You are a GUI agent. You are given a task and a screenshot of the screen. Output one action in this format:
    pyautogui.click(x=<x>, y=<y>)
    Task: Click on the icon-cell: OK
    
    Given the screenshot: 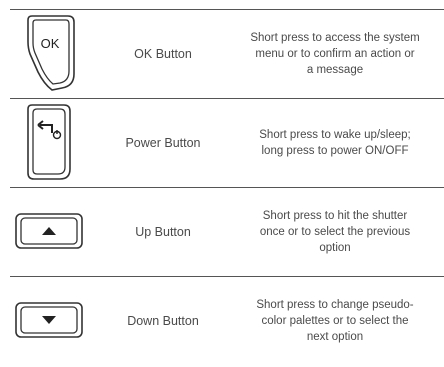 What is the action you would take?
    pyautogui.click(x=54, y=54)
    